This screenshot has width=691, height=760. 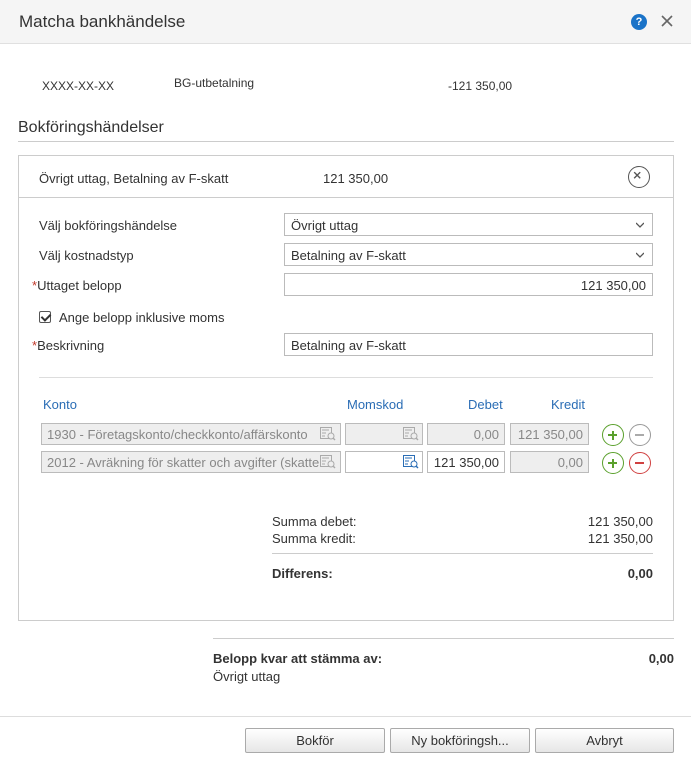 I want to click on remaining-sub: Övrigt uttag, so click(x=247, y=676).